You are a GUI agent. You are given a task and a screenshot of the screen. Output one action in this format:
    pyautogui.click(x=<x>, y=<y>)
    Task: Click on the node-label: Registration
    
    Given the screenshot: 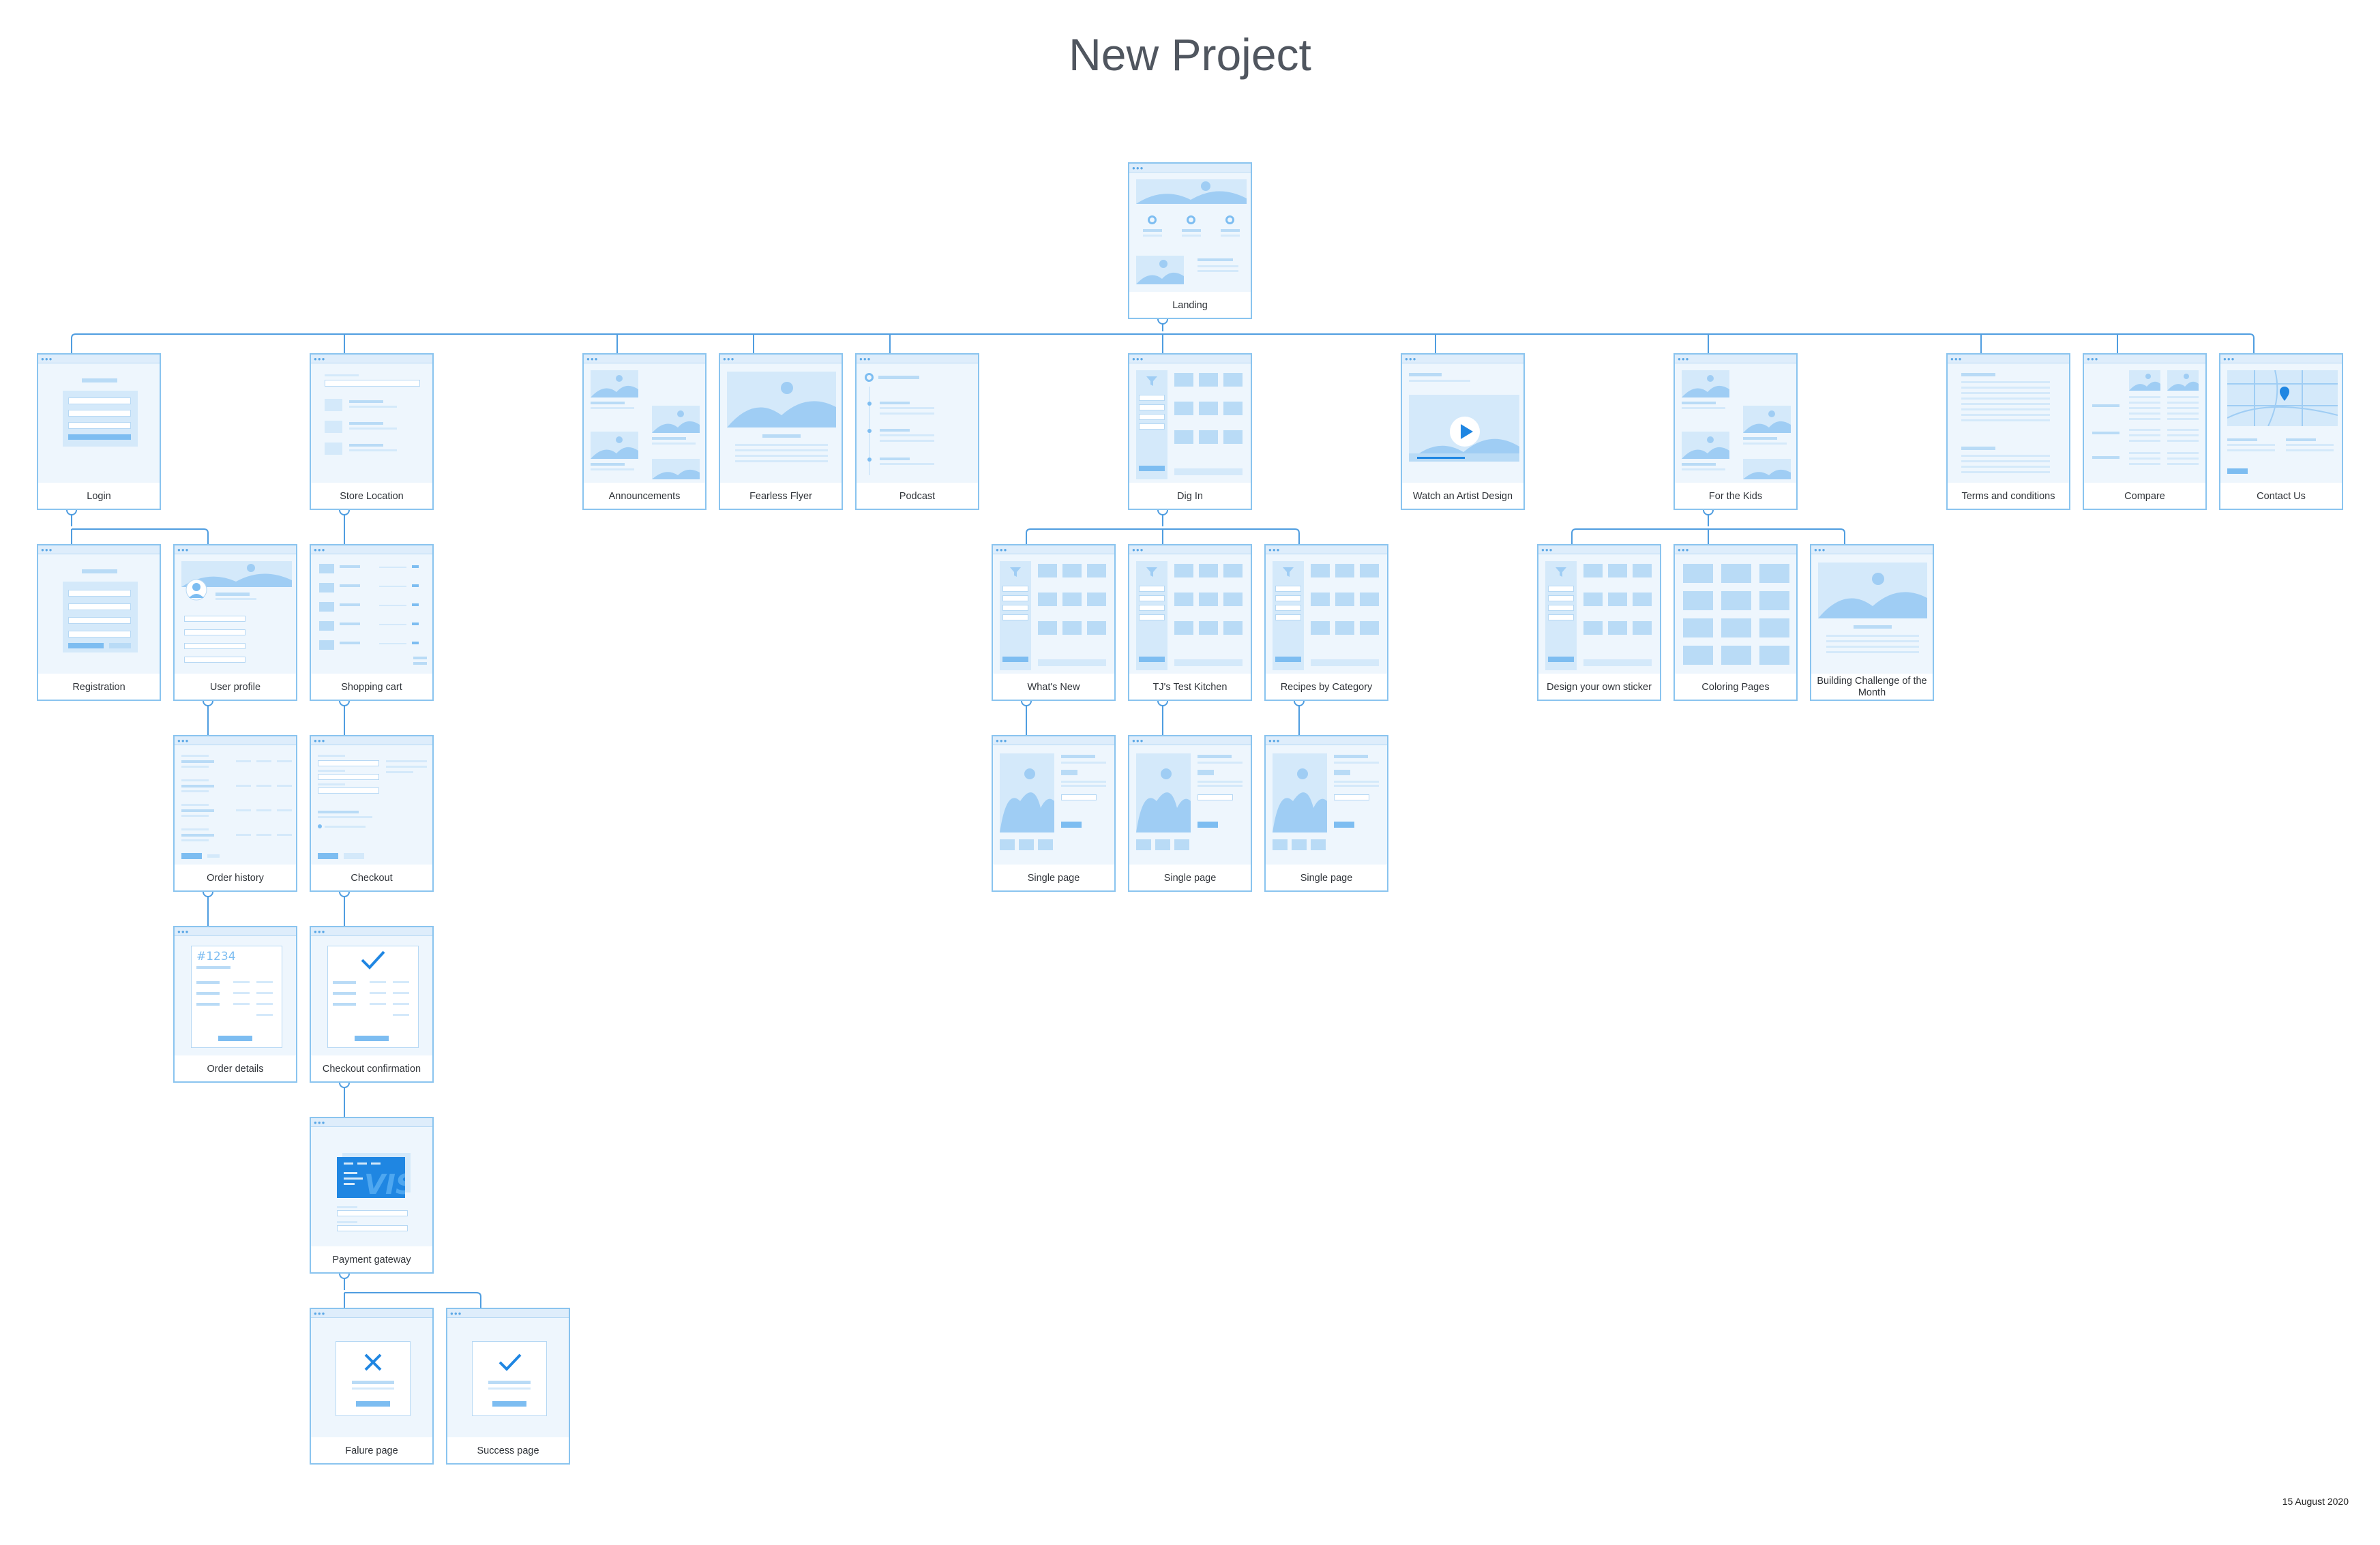 What is the action you would take?
    pyautogui.click(x=98, y=687)
    